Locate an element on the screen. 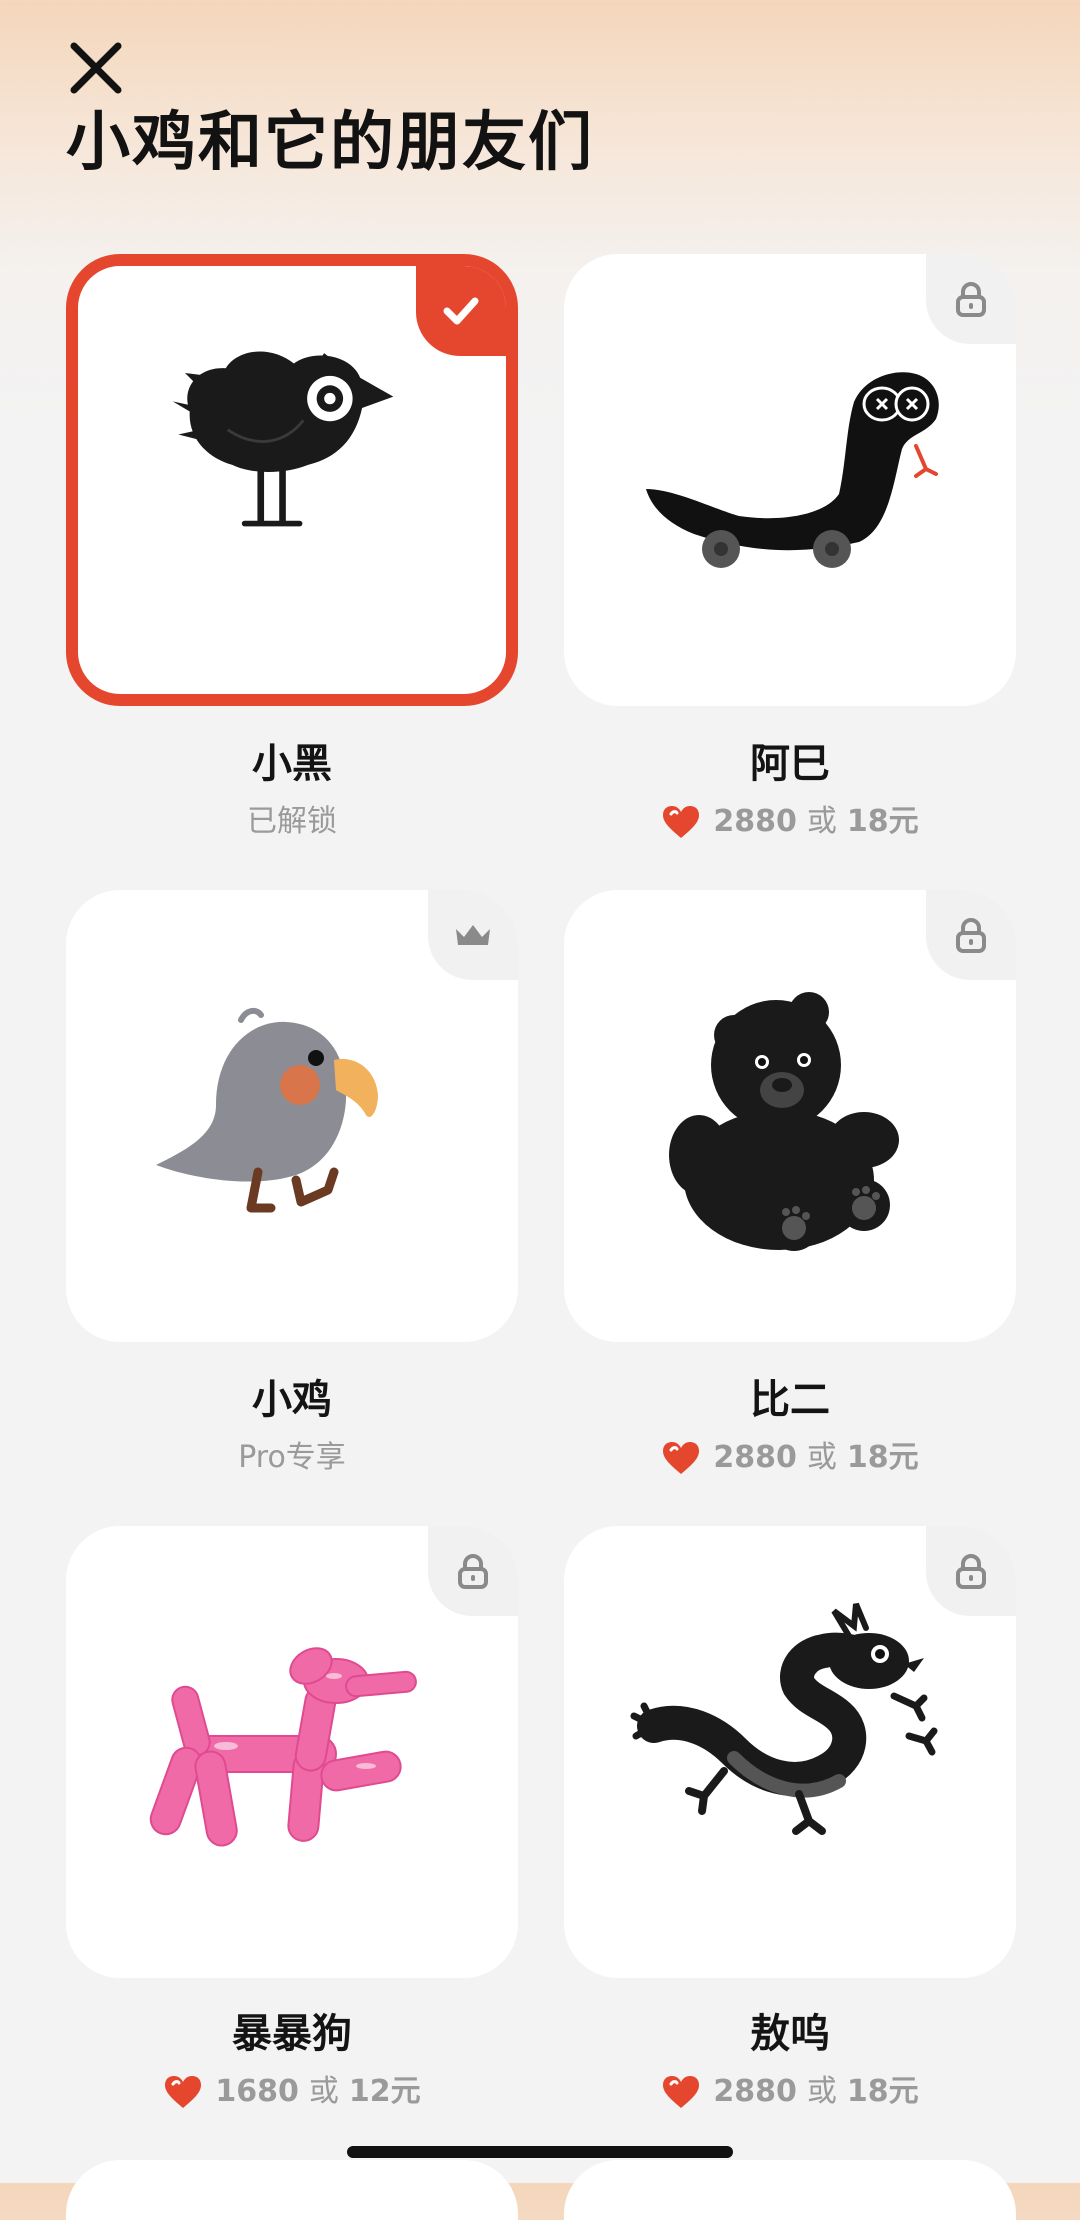 This screenshot has width=1080, height=2220. close-icon is located at coordinates (96, 68).